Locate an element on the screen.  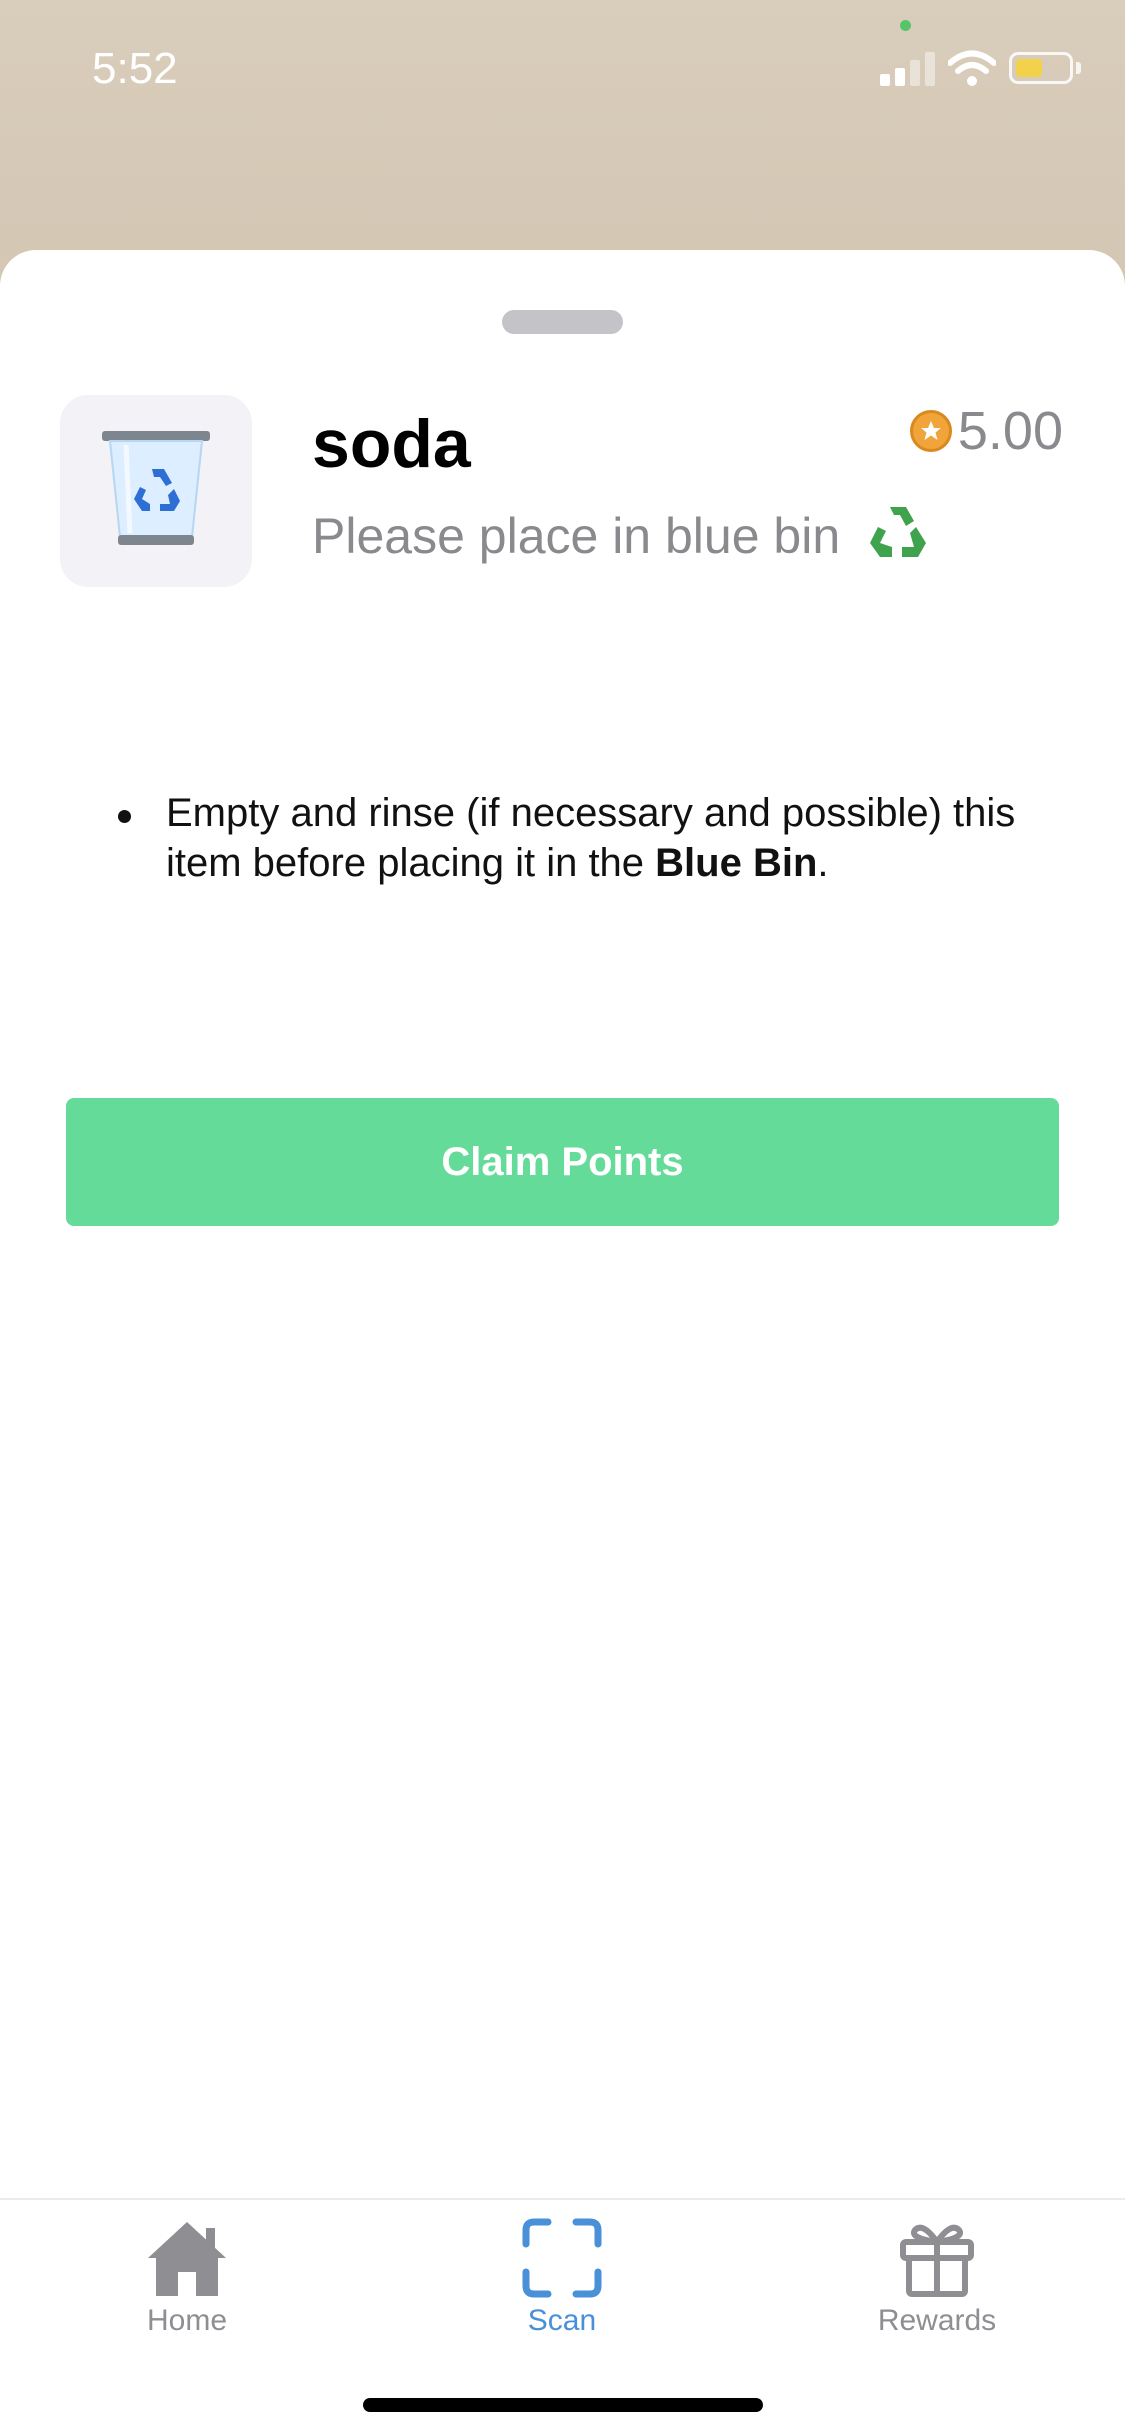
recycle-icon is located at coordinates (898, 532).